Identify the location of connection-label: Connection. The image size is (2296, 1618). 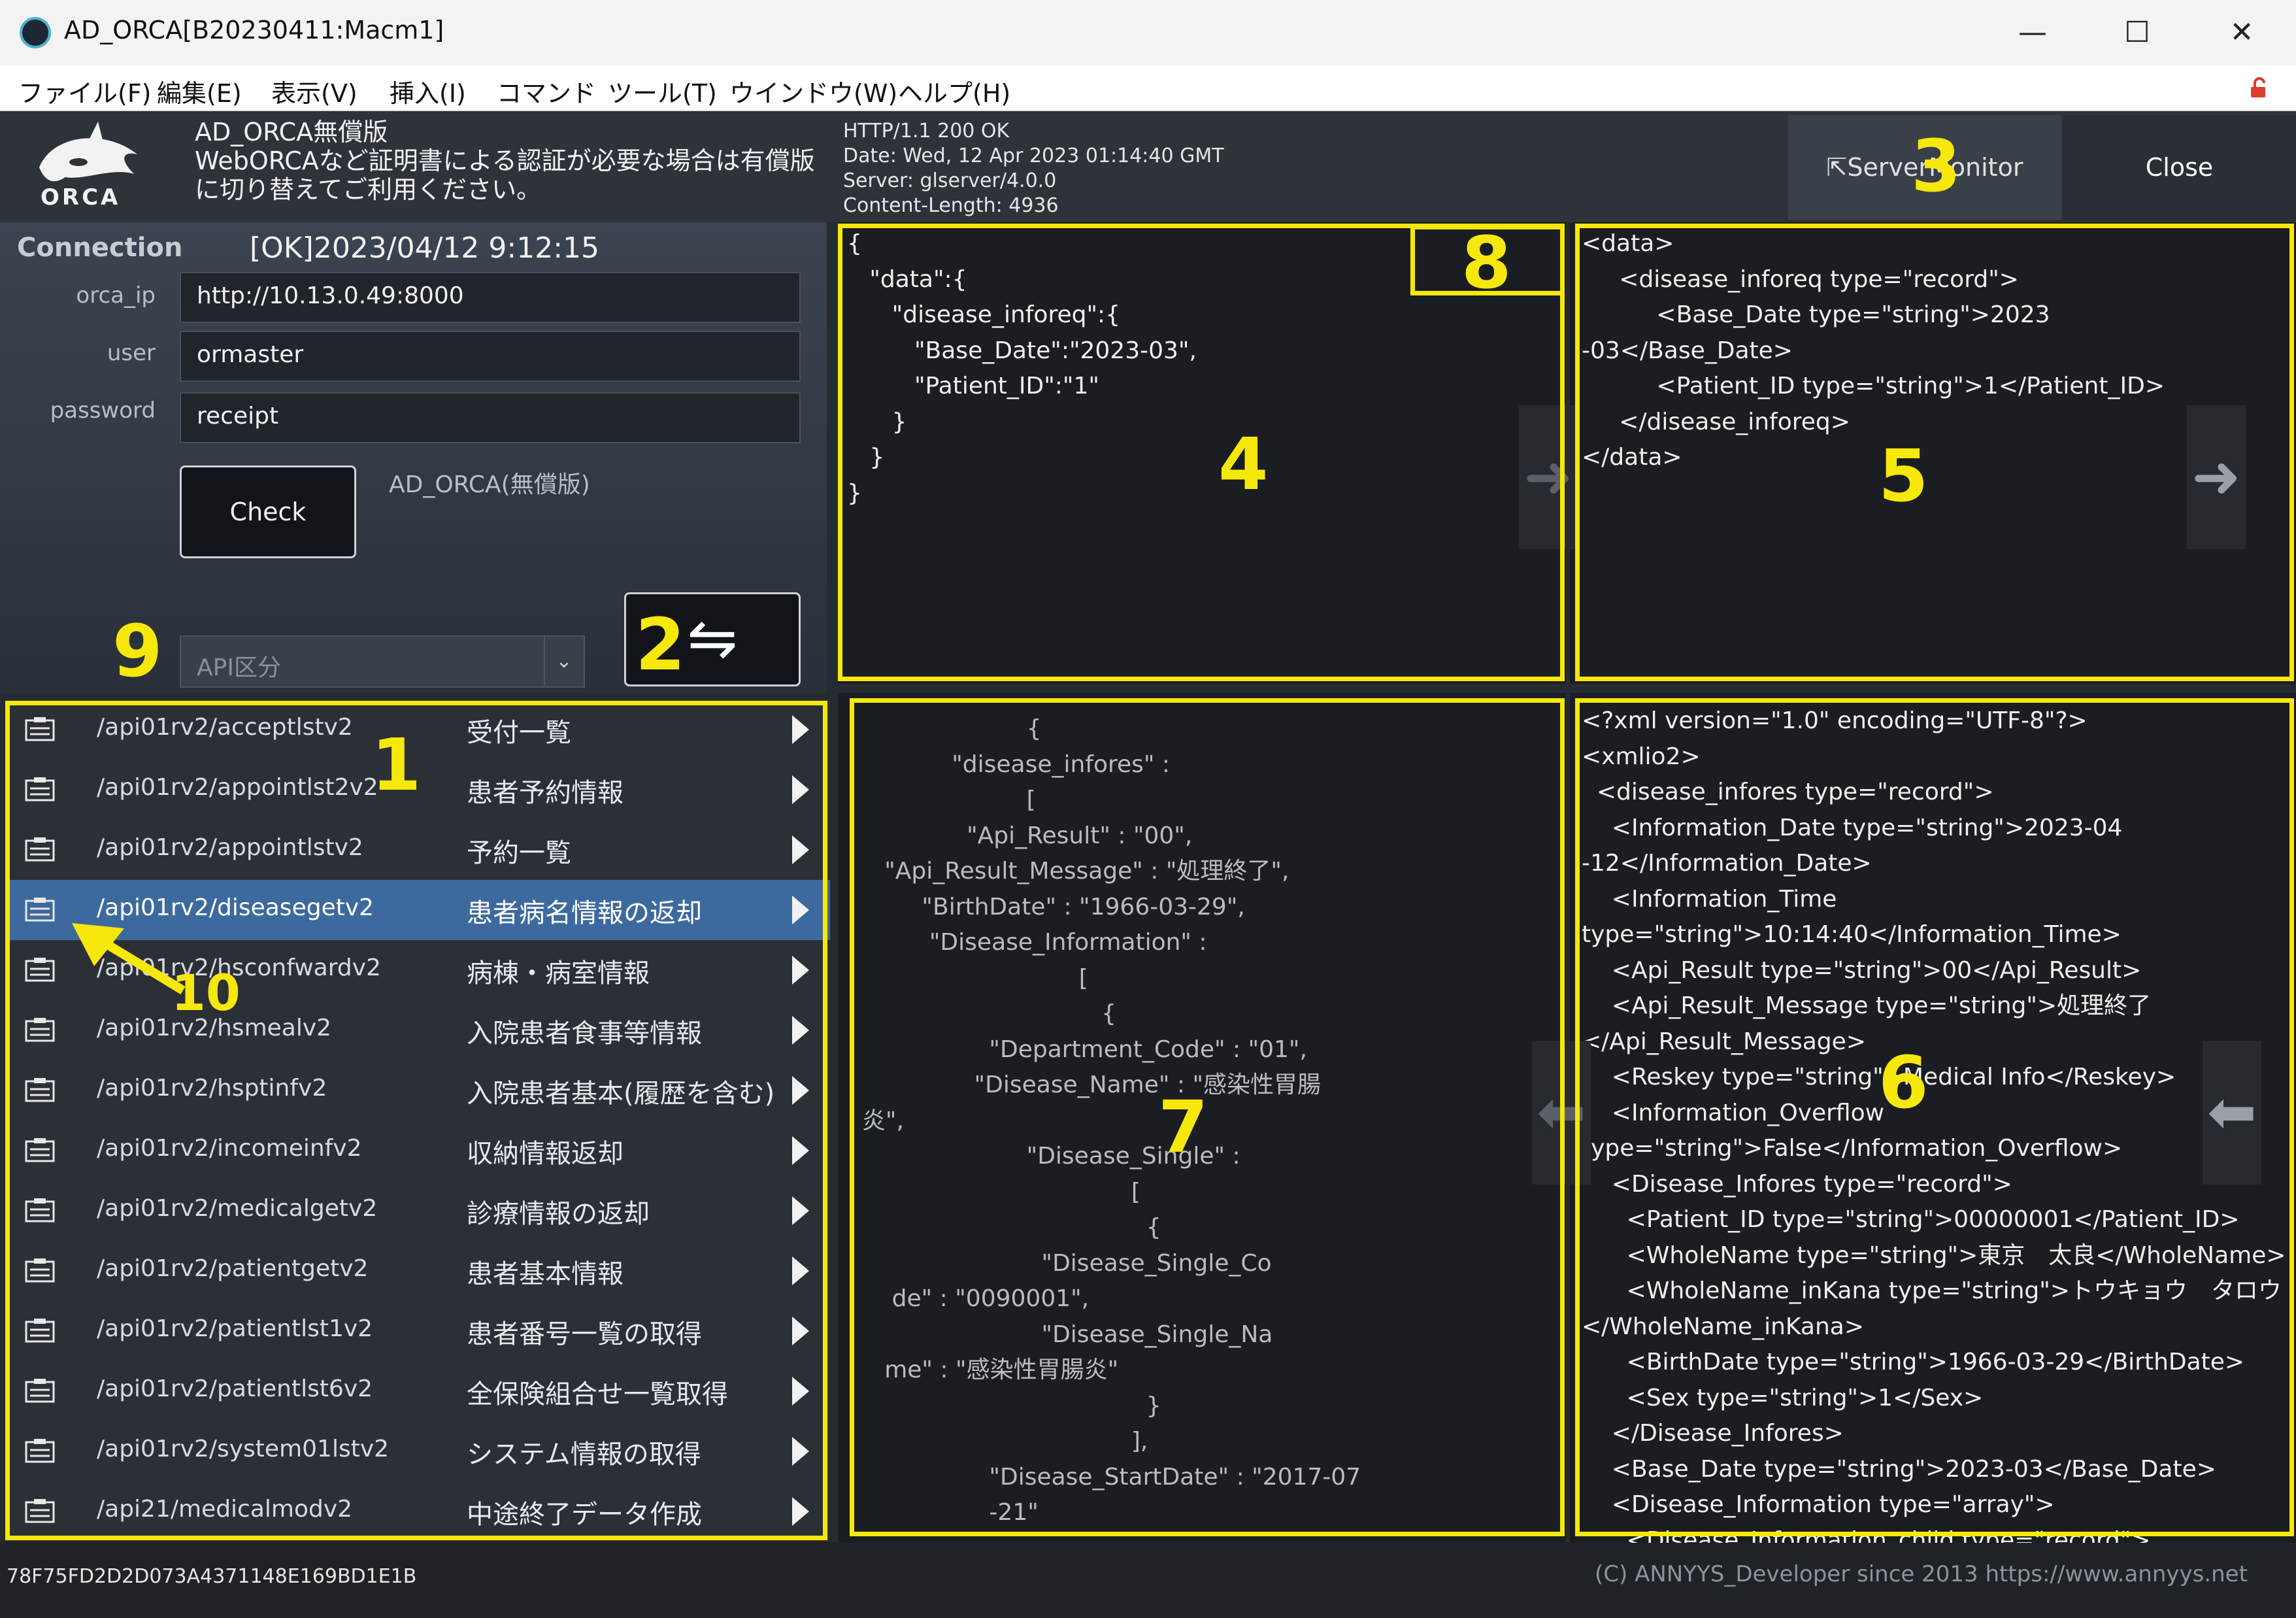
(100, 248).